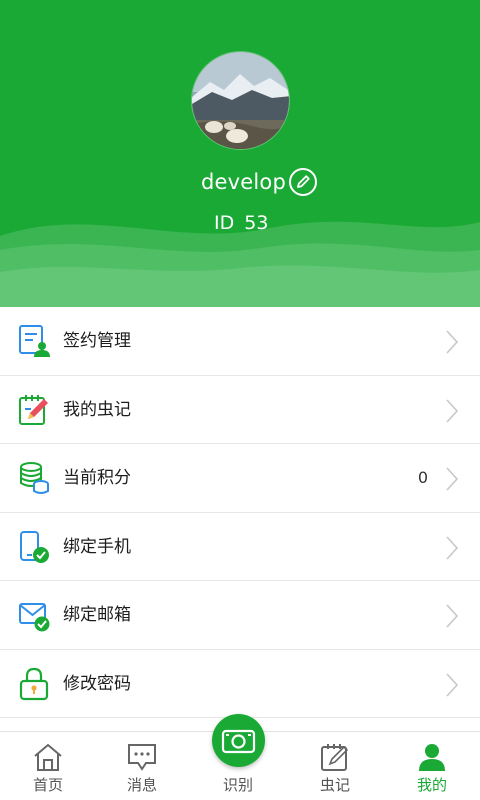 The height and width of the screenshot is (800, 480). Describe the element at coordinates (33, 409) in the screenshot. I see `notebook-pencil-icon` at that location.